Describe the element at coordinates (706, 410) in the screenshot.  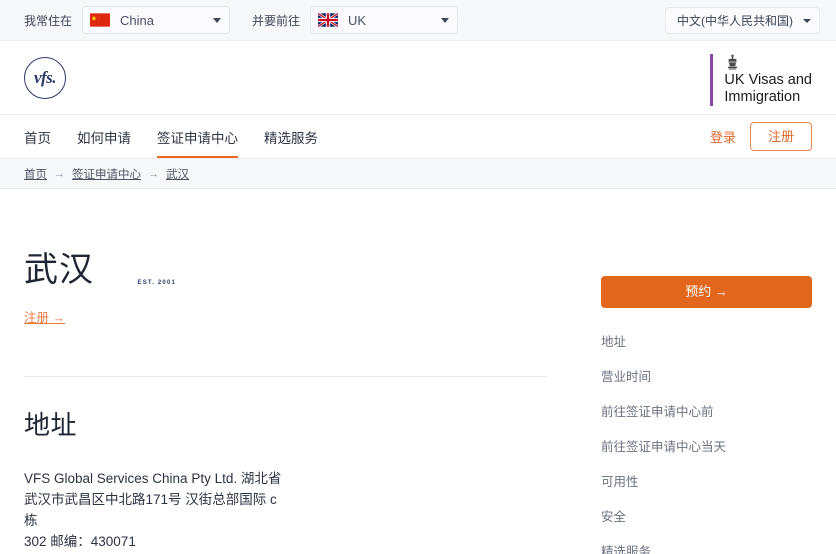
I see `sidebar-item-before-your-visit: 前往签证申请中心前` at that location.